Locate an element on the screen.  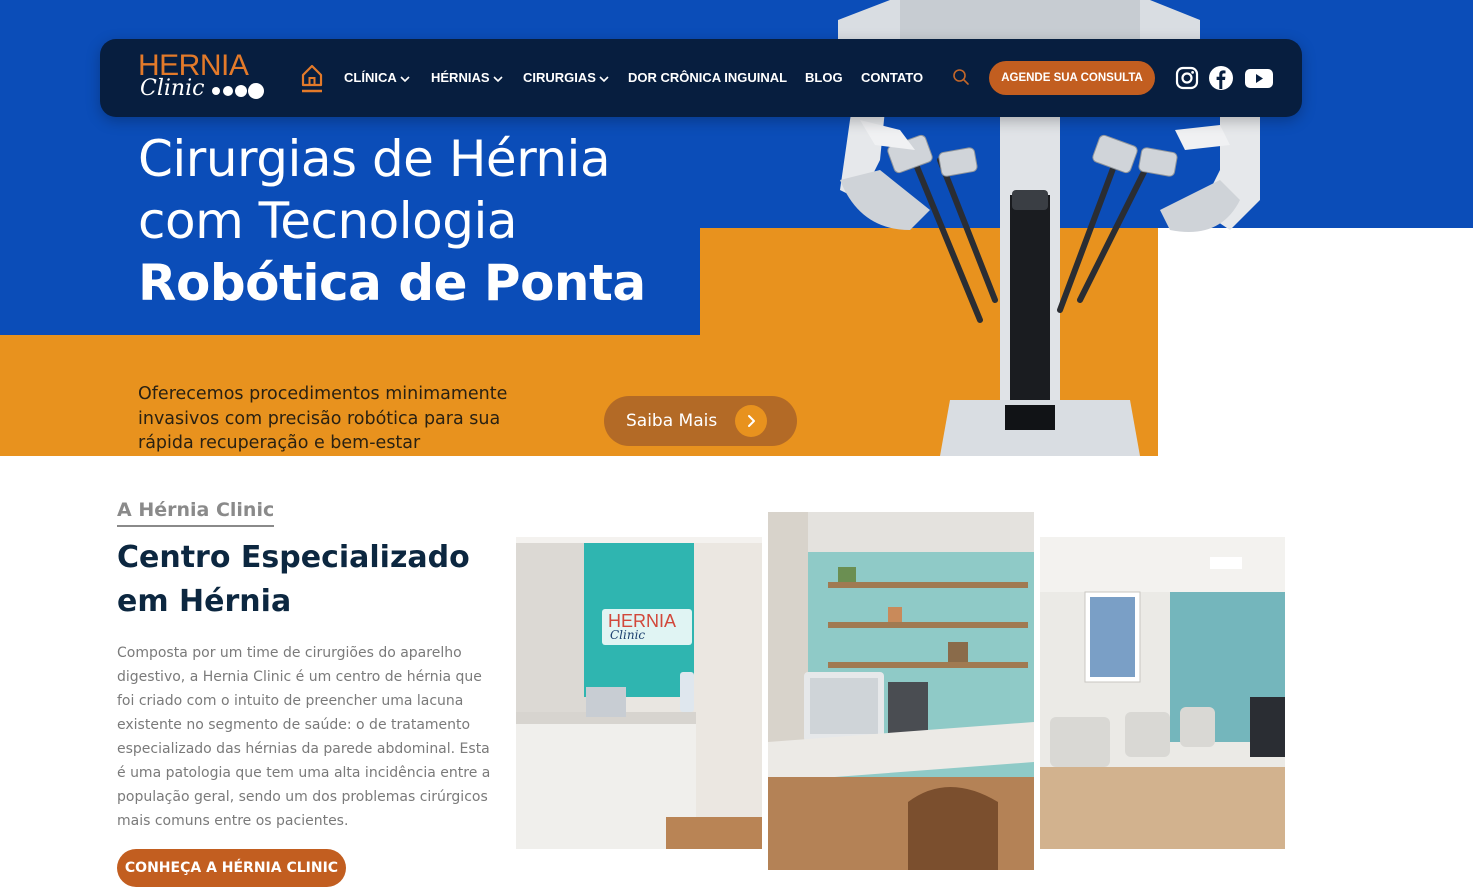
hernia-clinic-logo: HERNIA Clinic is located at coordinates (203, 79).